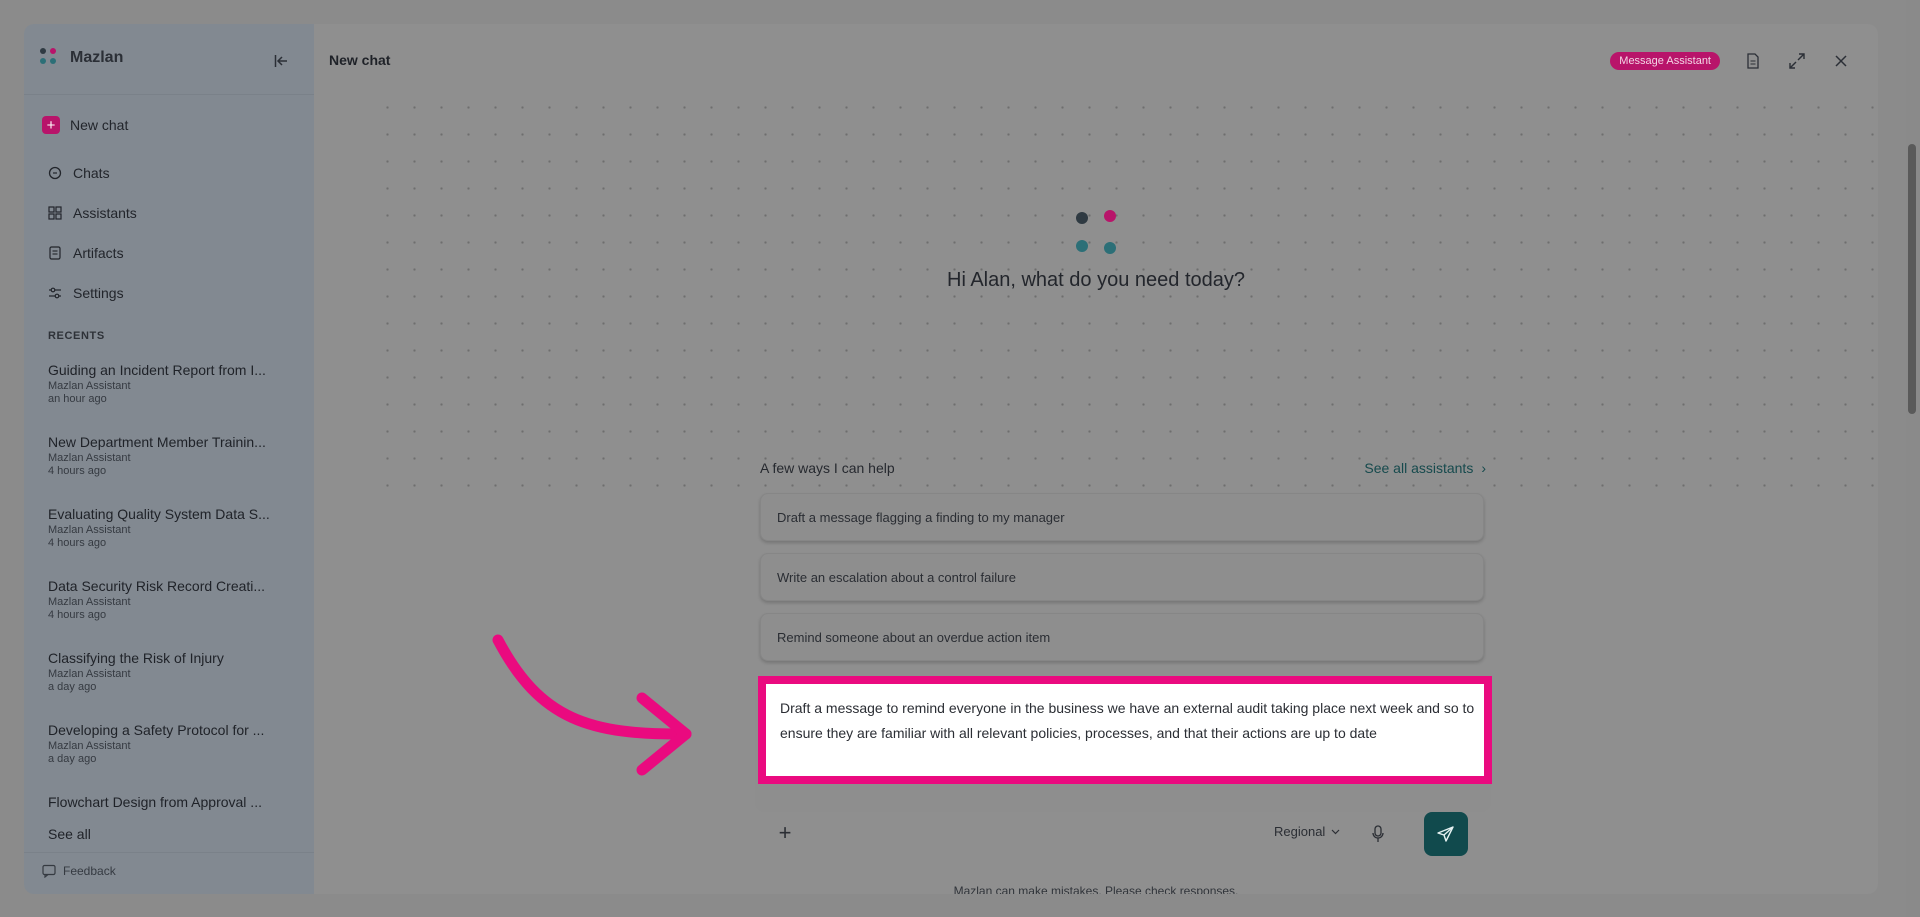  I want to click on close-icon, so click(1841, 61).